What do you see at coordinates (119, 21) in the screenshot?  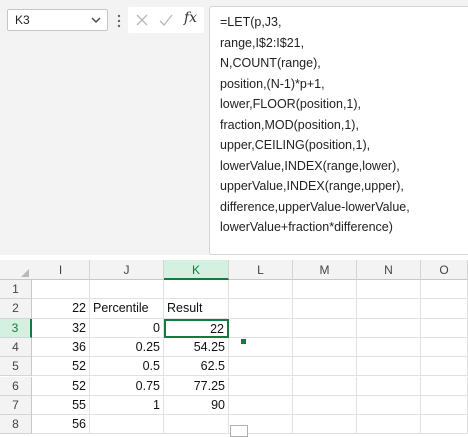 I see `more-options-icon` at bounding box center [119, 21].